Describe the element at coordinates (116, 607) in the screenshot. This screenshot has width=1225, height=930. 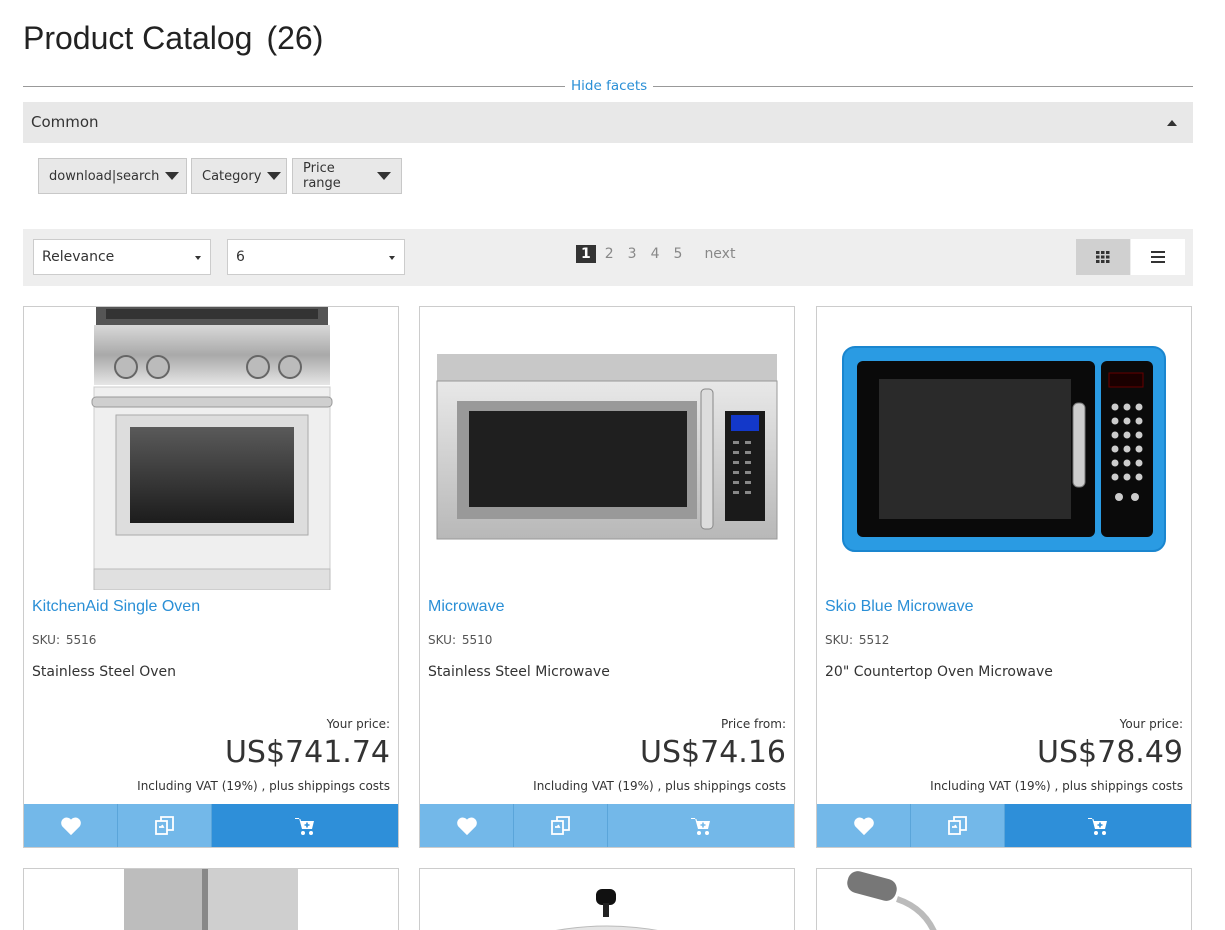
I see `product-name-link: KitchenAid Single Oven` at that location.